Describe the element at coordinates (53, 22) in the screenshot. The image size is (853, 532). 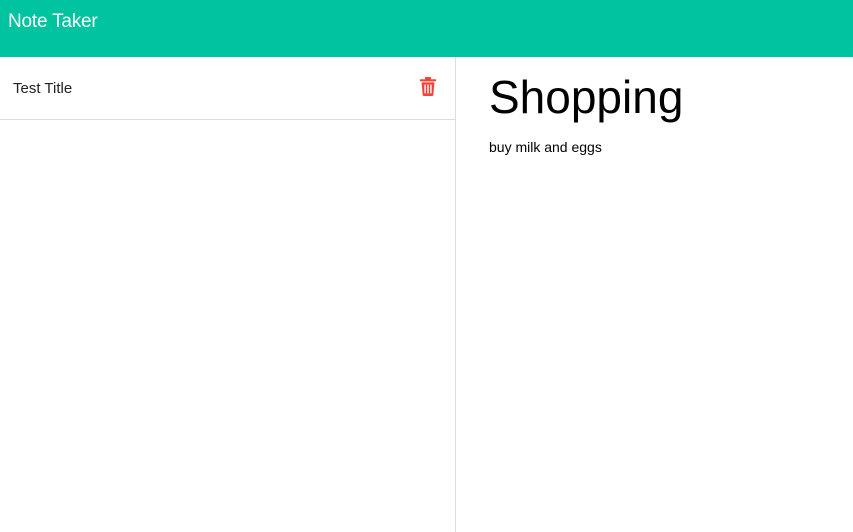
I see `app-brand-link: Note Taker` at that location.